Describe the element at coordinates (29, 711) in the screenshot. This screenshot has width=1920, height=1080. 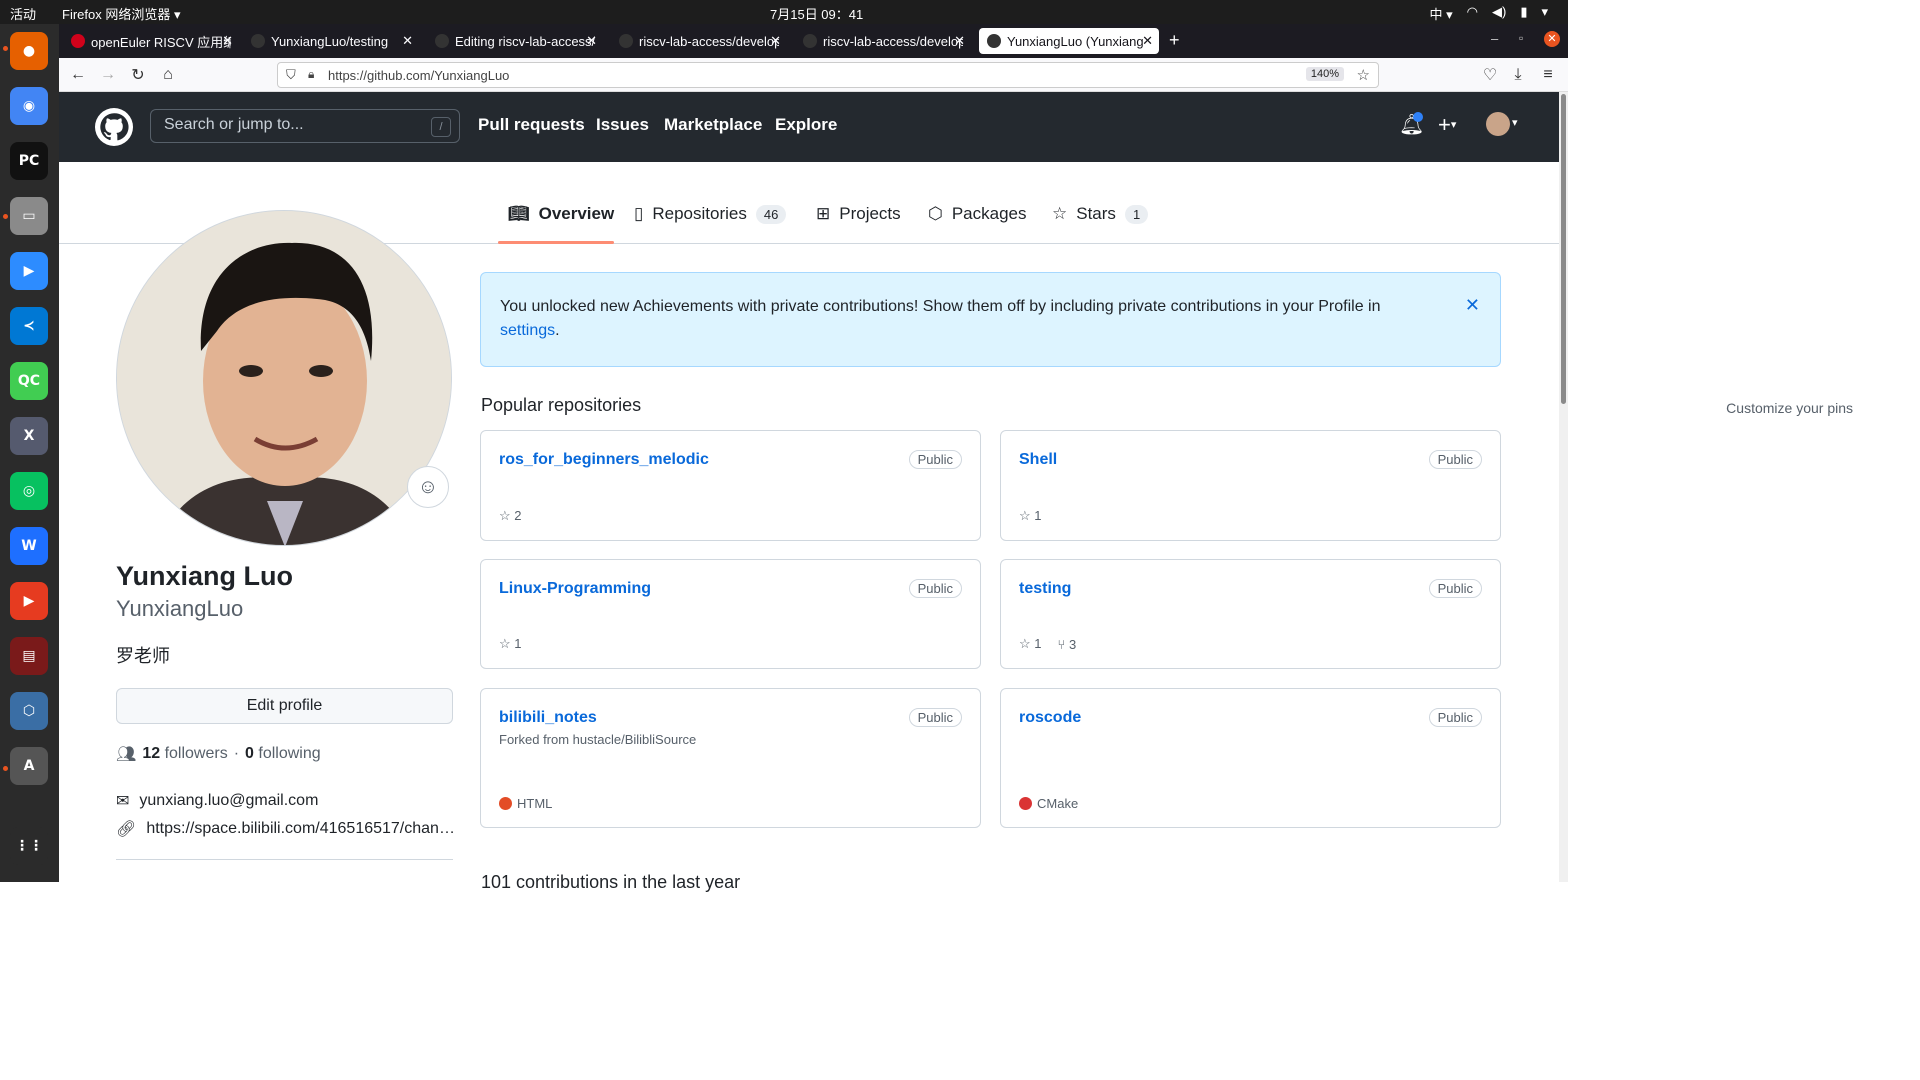
I see `virtualbox-icon: ⬡` at that location.